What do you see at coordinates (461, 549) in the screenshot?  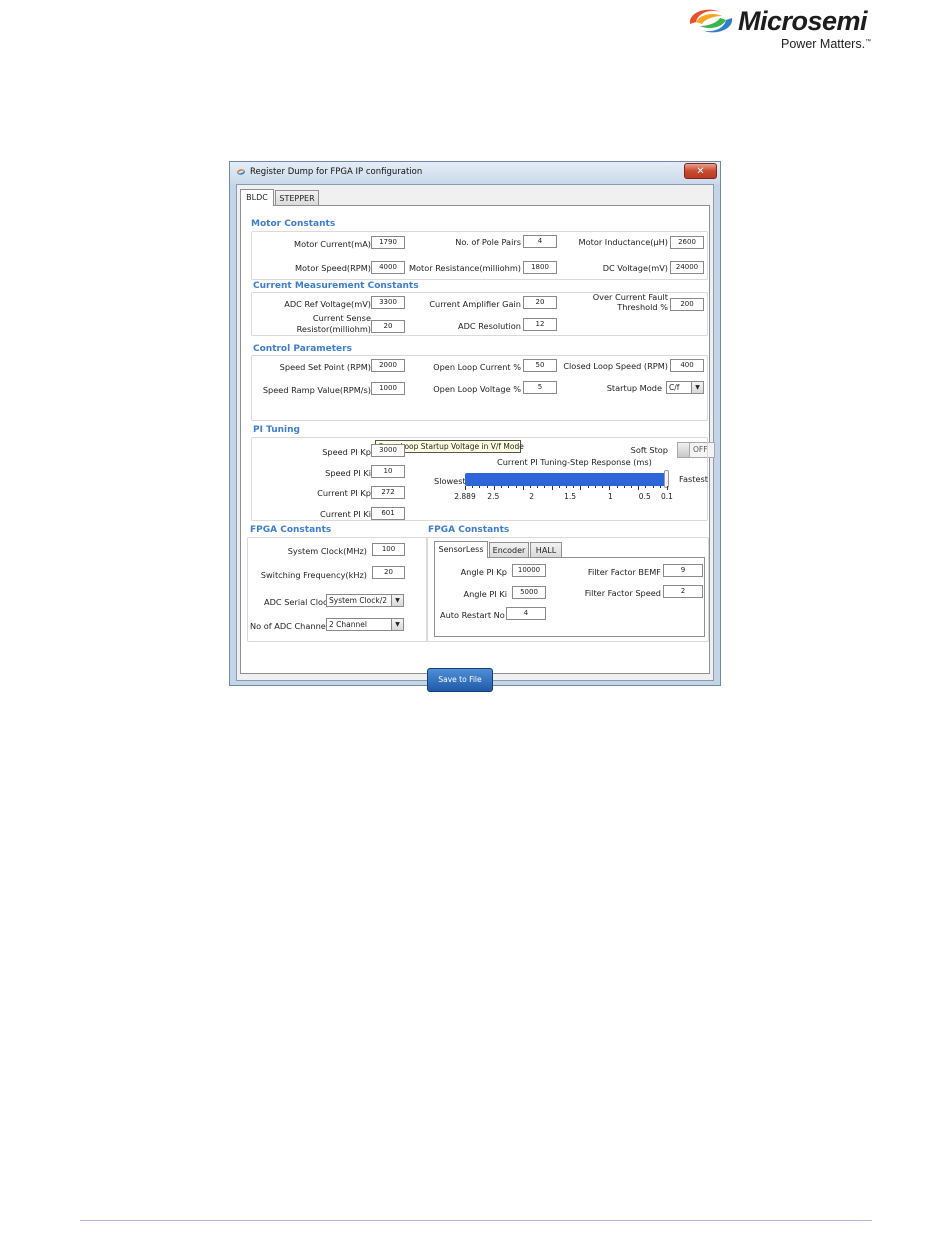 I see `tab-sensorless: SensorLess` at bounding box center [461, 549].